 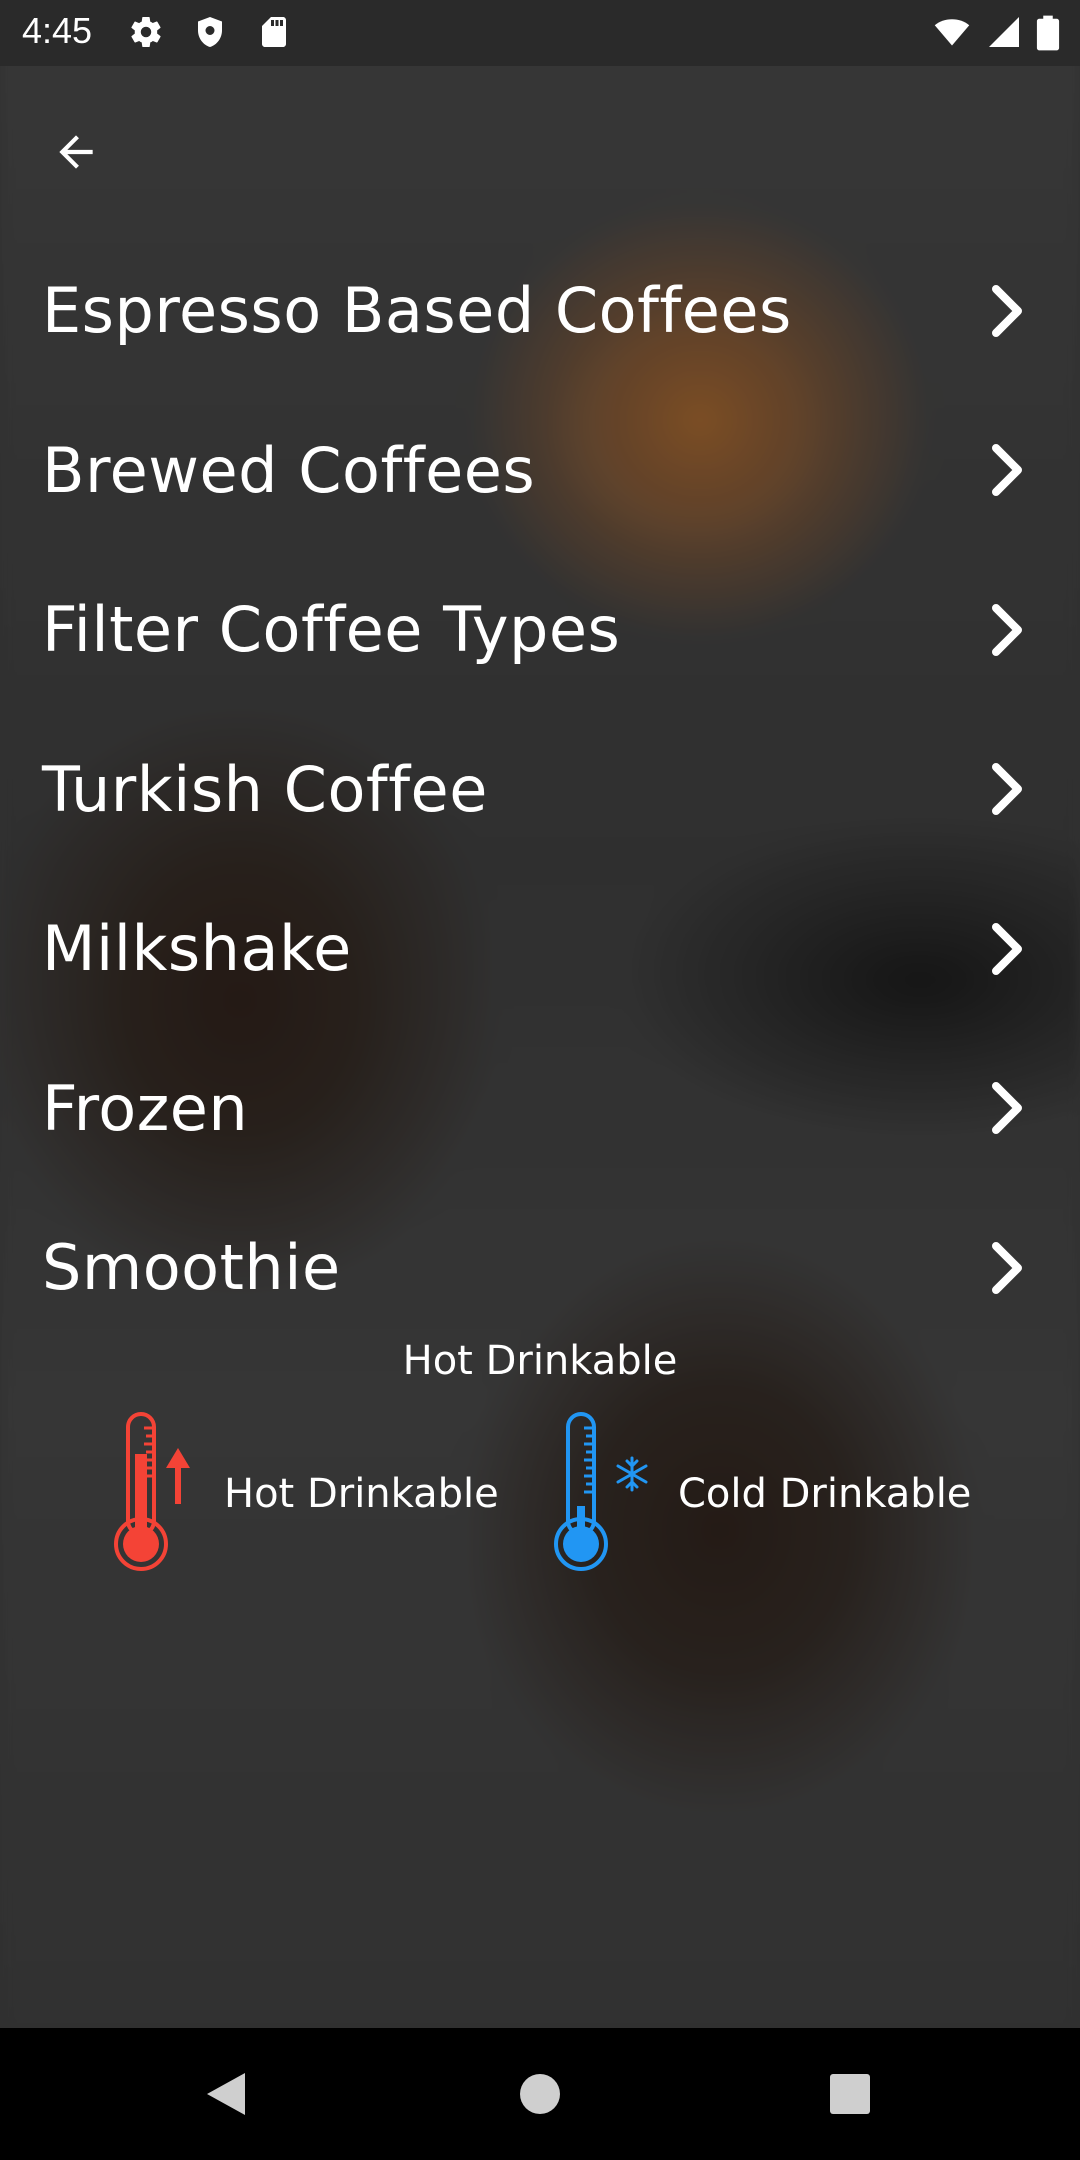 I want to click on thermometer-cold-icon, so click(x=603, y=1493).